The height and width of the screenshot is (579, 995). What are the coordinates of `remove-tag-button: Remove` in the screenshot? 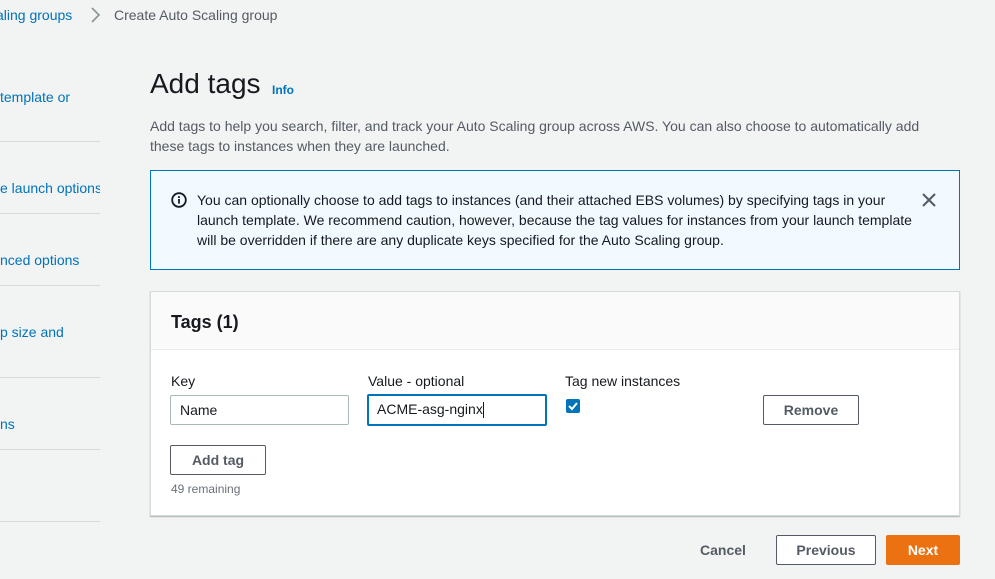 It's located at (811, 410).